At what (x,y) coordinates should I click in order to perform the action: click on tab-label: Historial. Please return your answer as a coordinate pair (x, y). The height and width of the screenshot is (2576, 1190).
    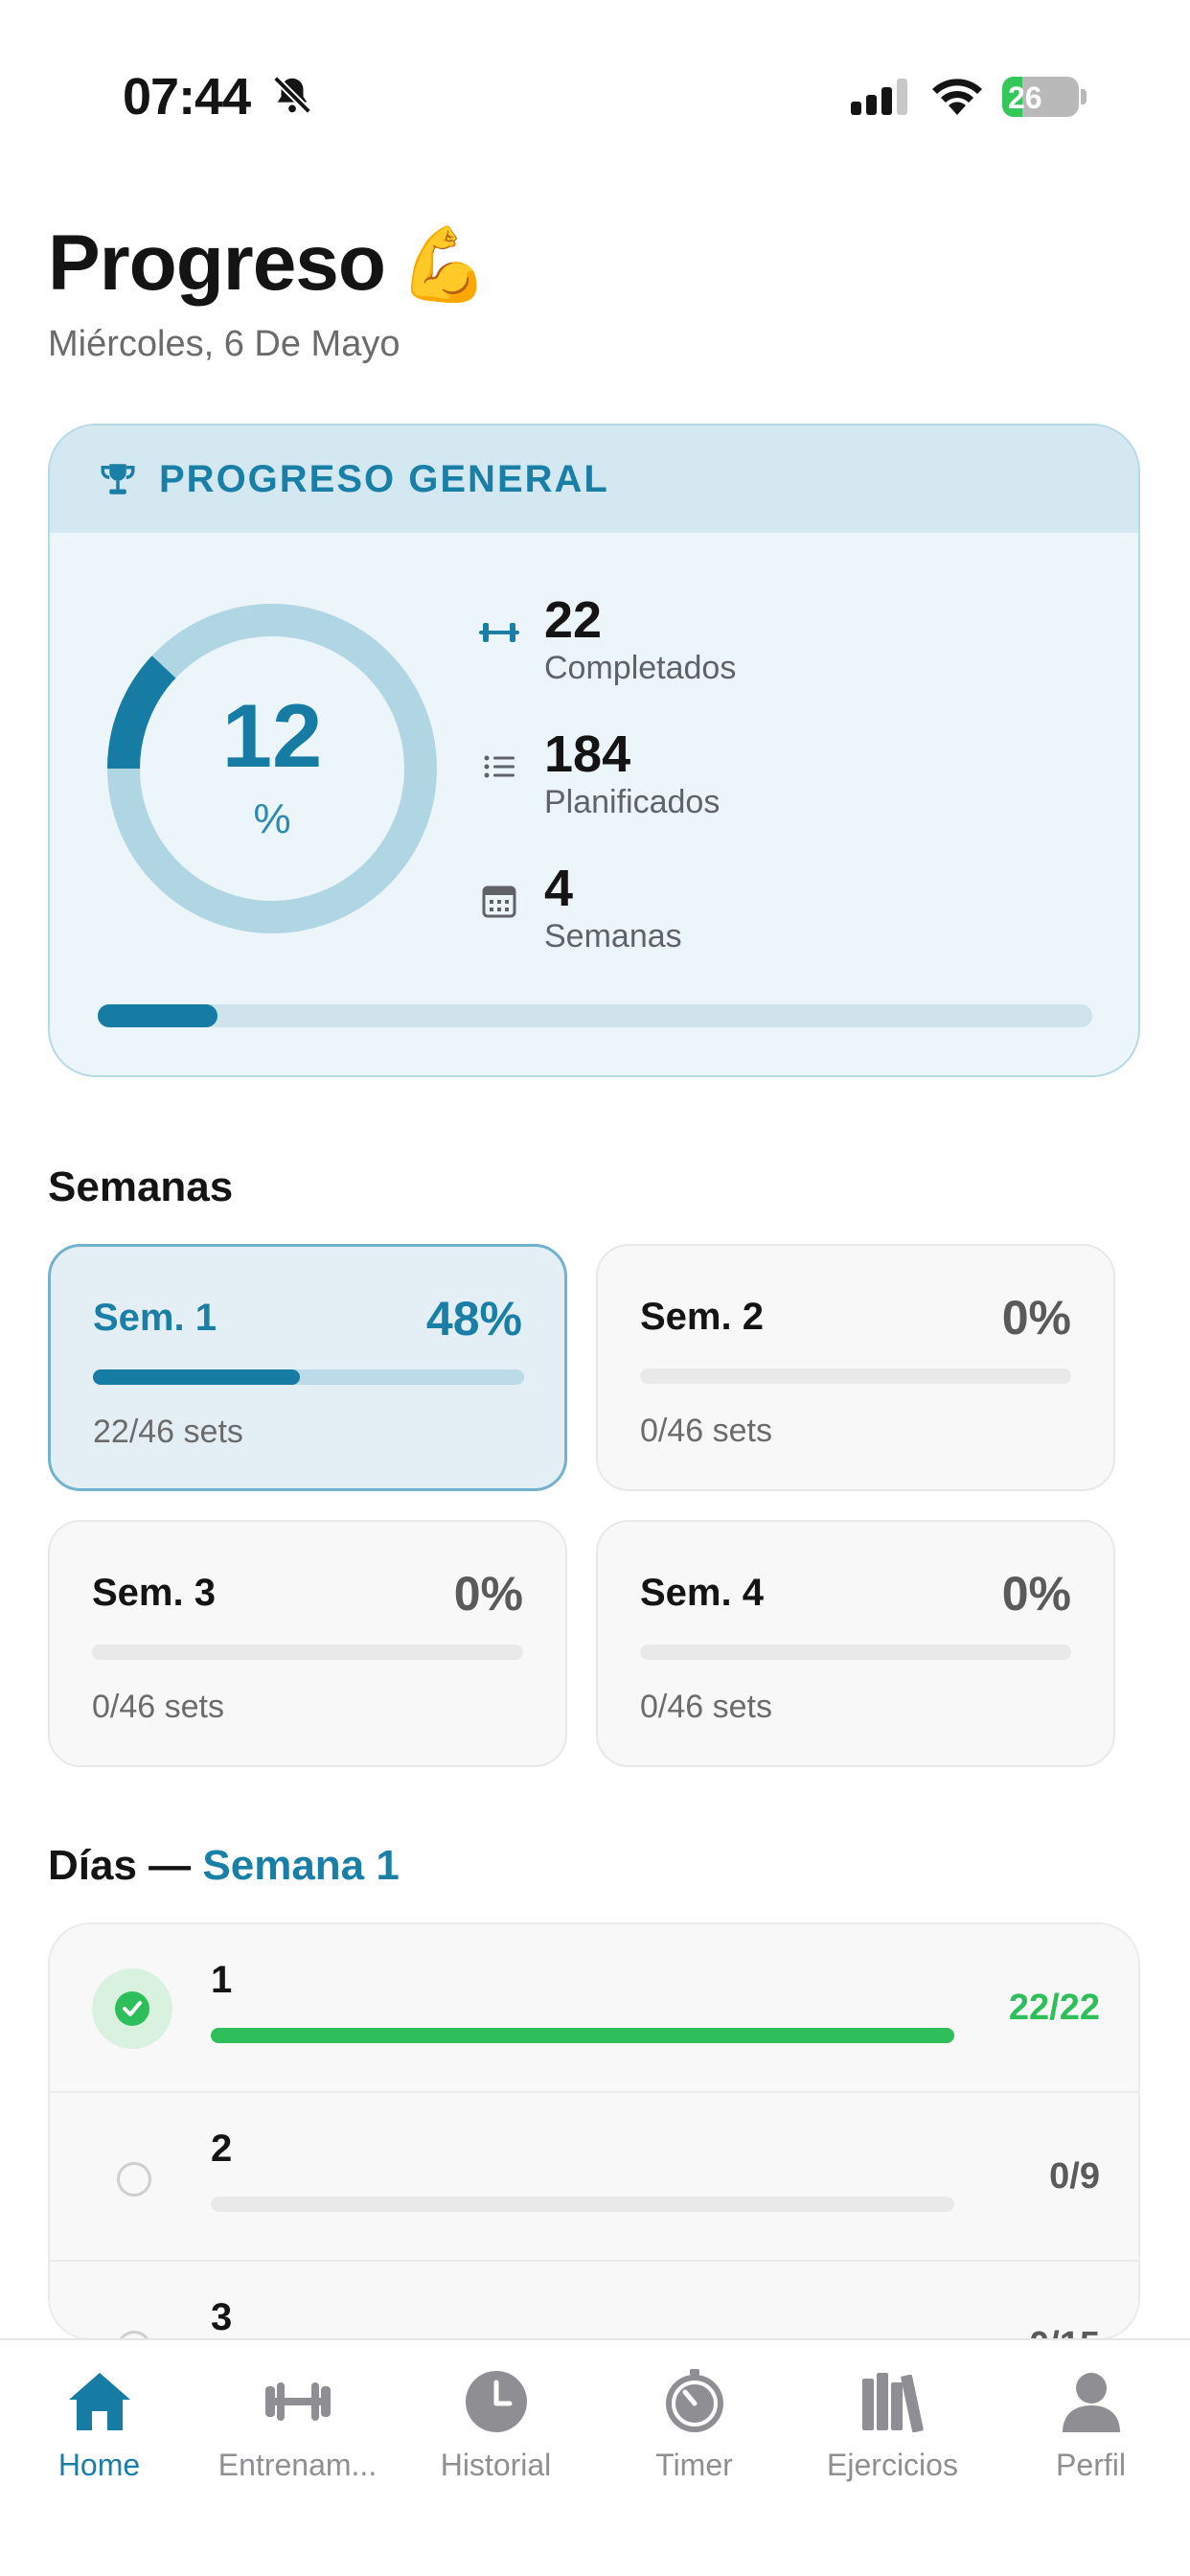
    Looking at the image, I should click on (496, 2465).